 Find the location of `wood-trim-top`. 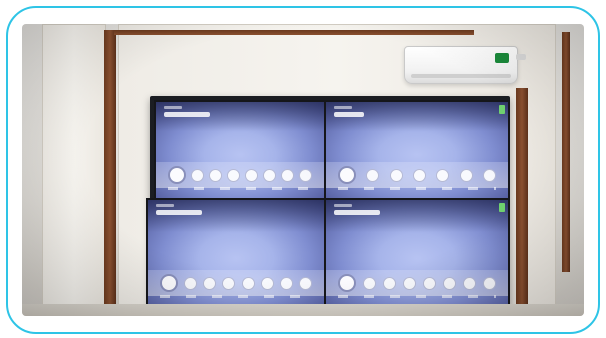

wood-trim-top is located at coordinates (294, 32).